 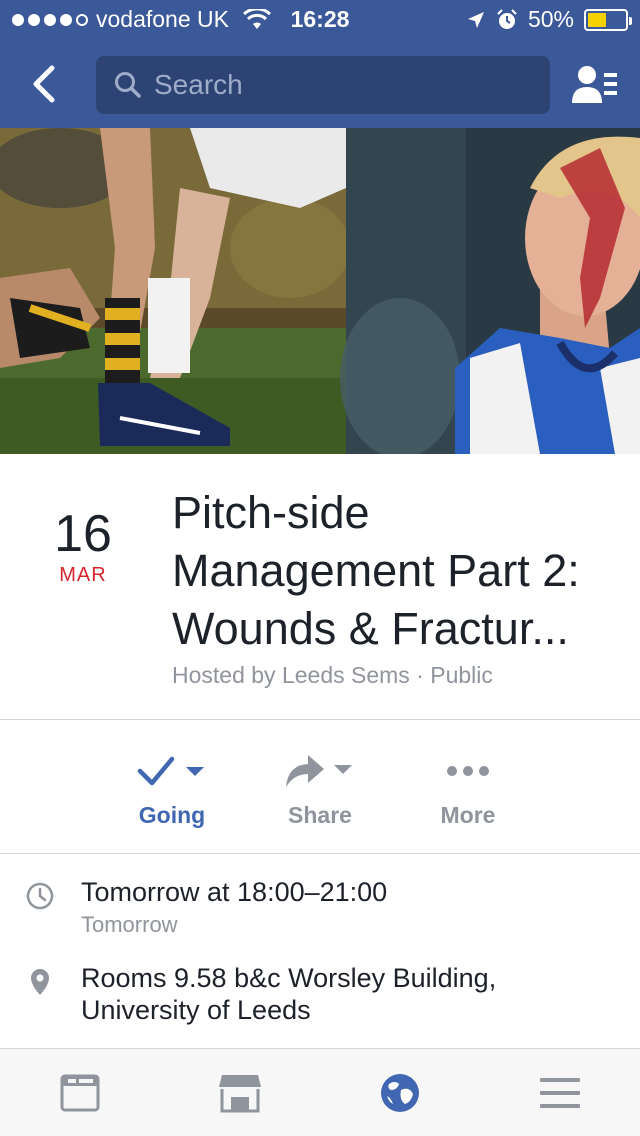 I want to click on top-bar: vodafone UK 16:28 50%, so click(x=320, y=64).